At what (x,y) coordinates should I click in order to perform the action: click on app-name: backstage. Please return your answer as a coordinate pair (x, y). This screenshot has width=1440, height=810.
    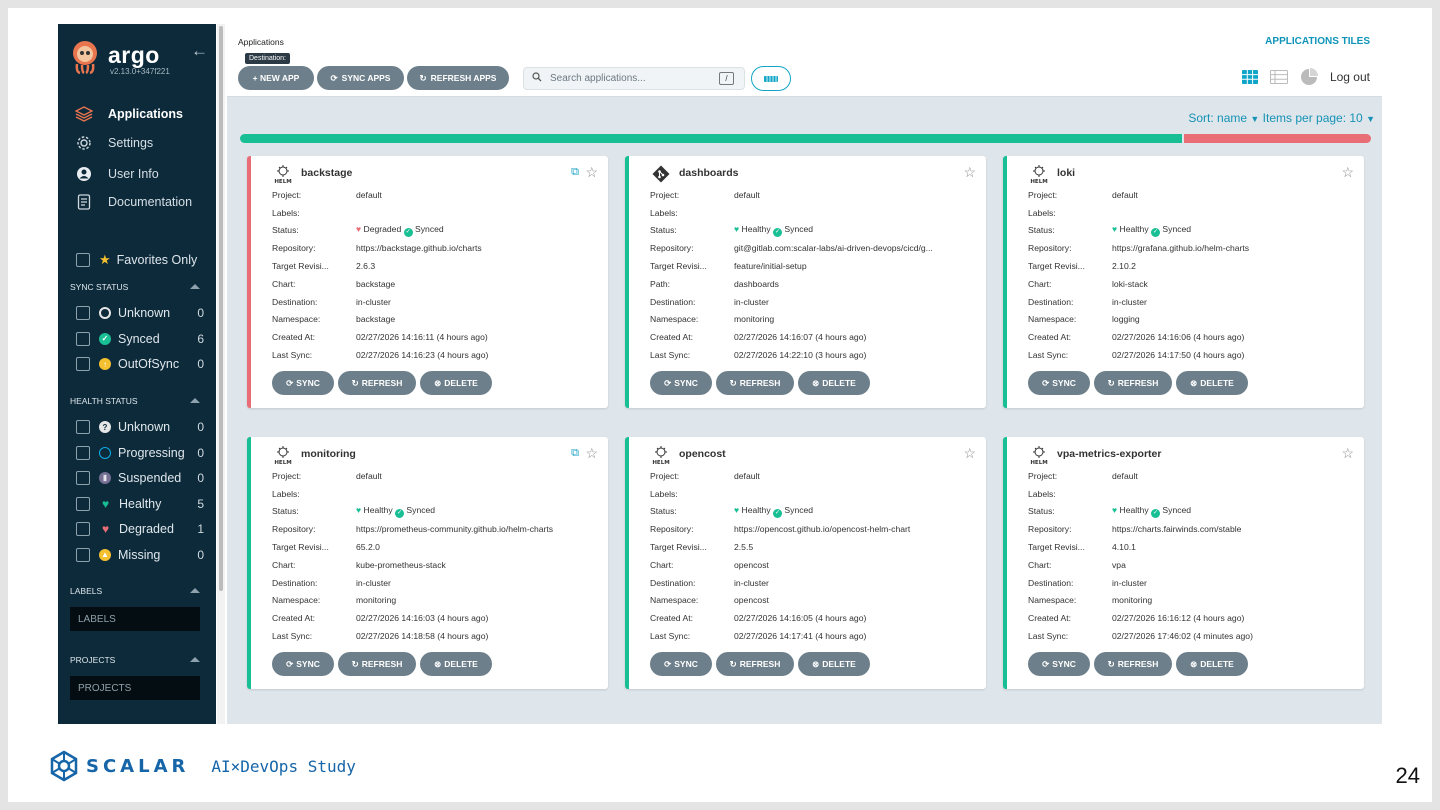
    Looking at the image, I should click on (326, 173).